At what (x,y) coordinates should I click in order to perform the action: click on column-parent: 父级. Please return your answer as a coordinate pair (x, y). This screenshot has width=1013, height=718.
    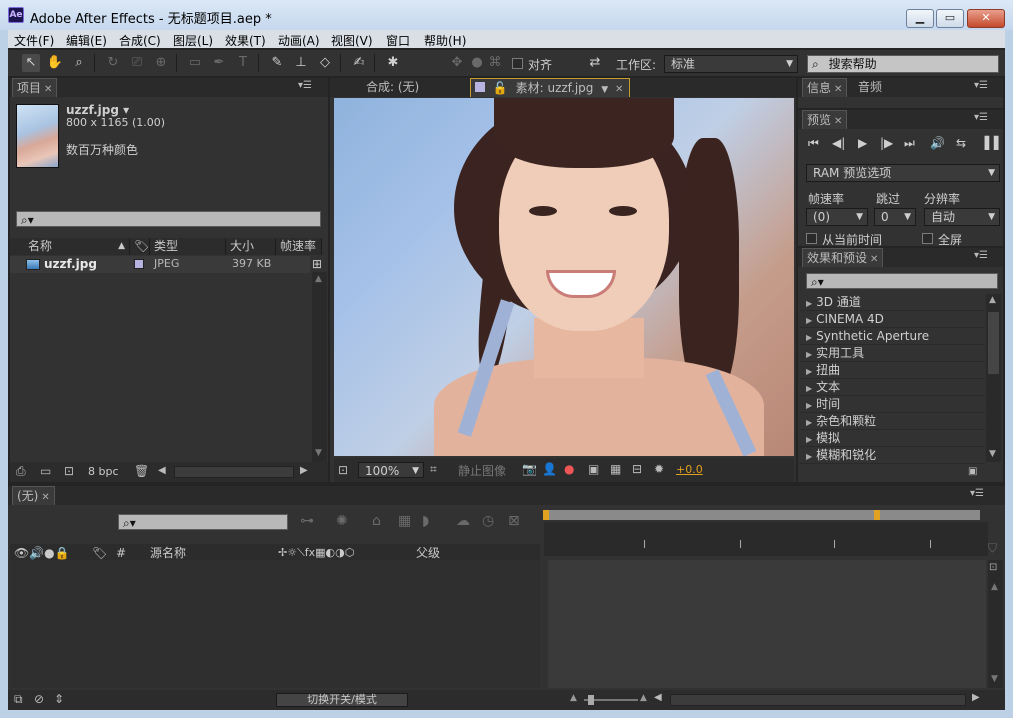
    Looking at the image, I should click on (428, 553).